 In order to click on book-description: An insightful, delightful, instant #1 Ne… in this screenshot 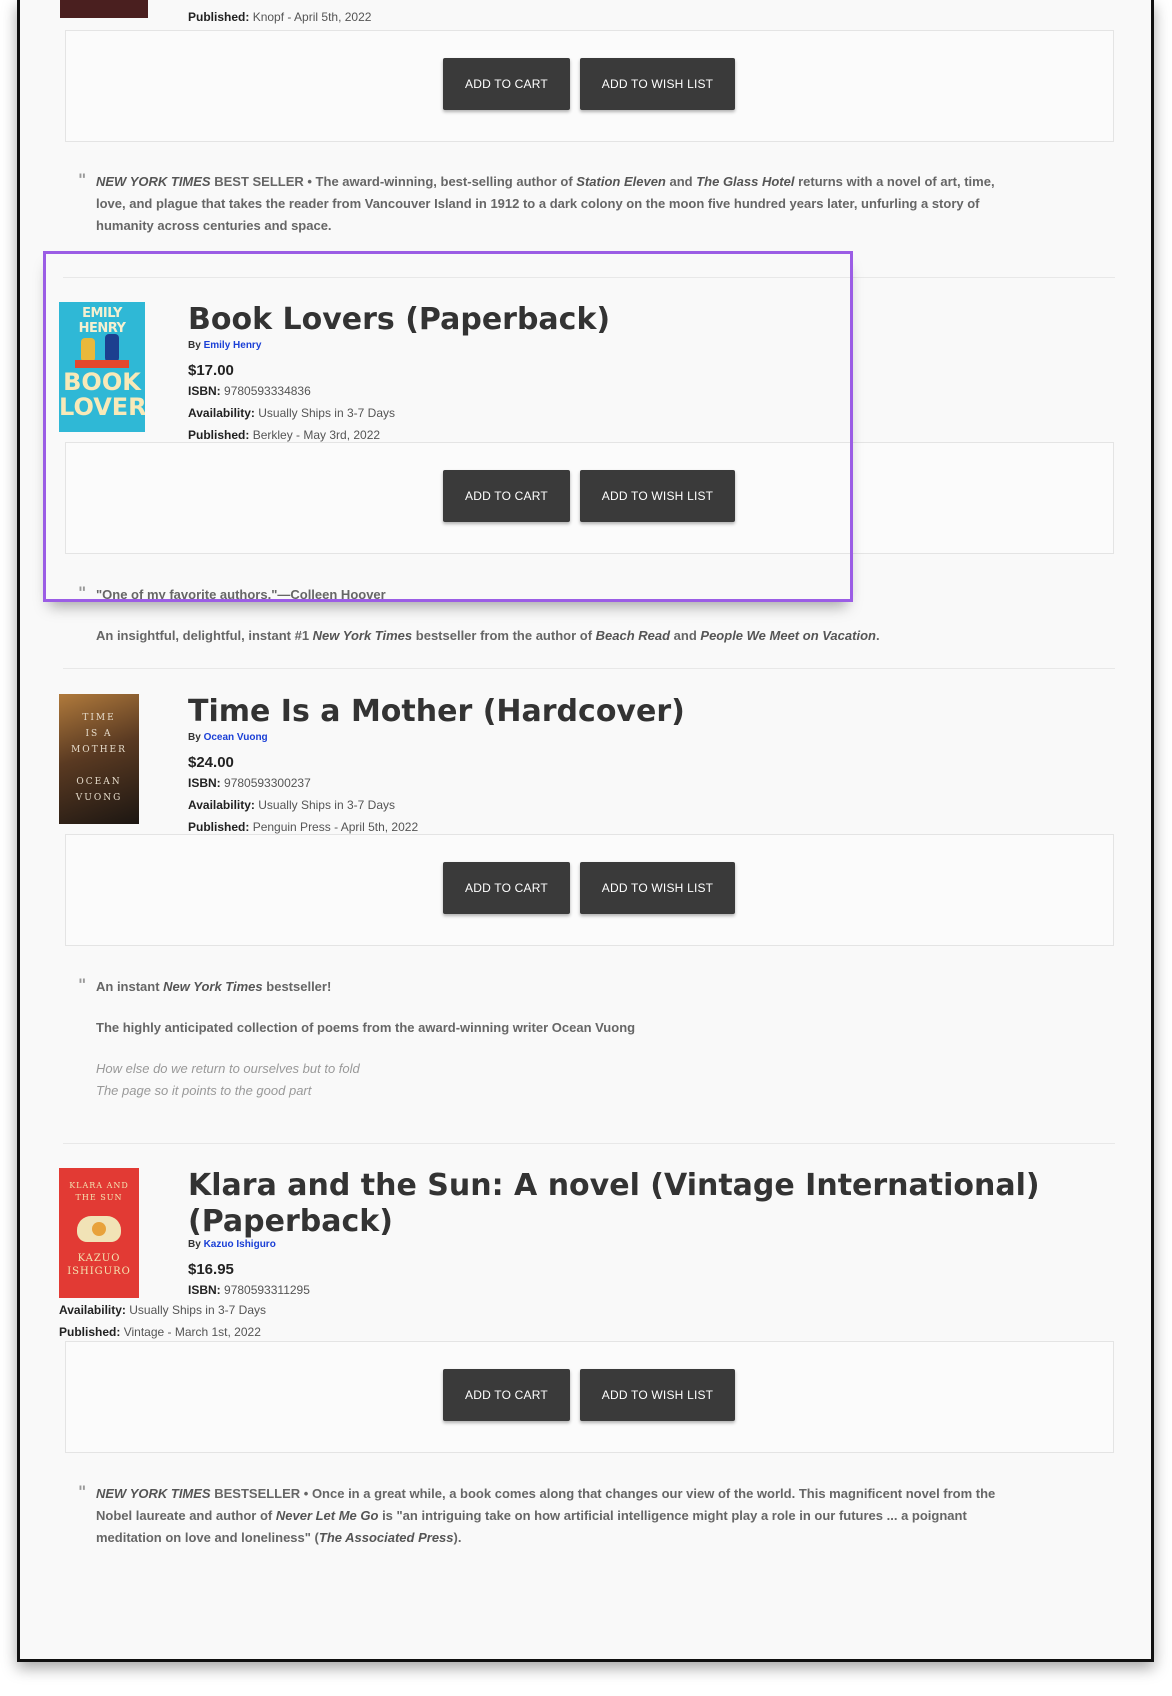, I will do `click(488, 635)`.